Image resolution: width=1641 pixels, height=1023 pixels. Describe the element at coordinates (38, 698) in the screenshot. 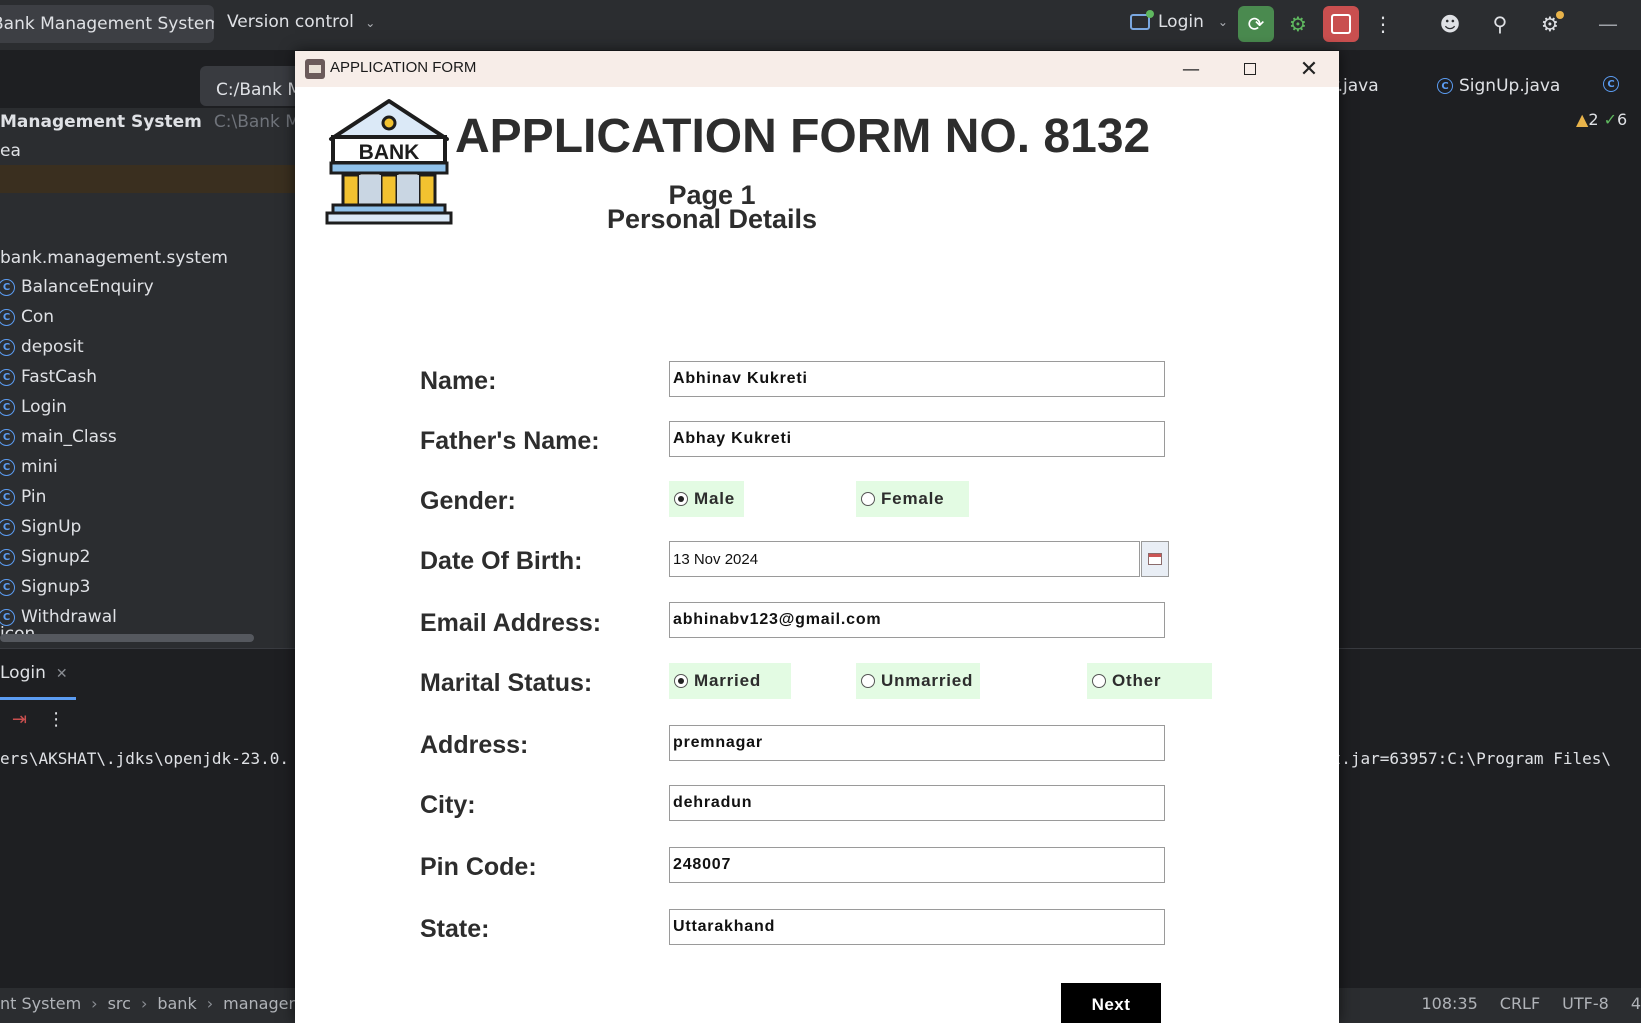

I see `active-tab-indicator` at that location.